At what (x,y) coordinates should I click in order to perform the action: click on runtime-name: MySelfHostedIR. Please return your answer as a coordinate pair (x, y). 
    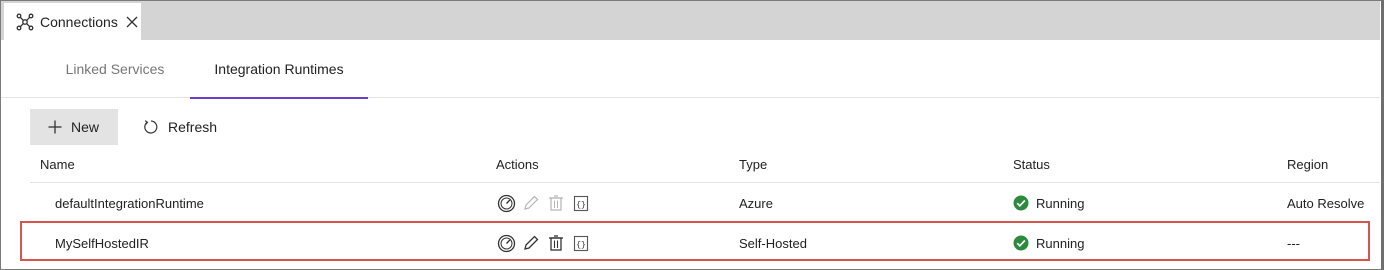
    Looking at the image, I should click on (102, 243).